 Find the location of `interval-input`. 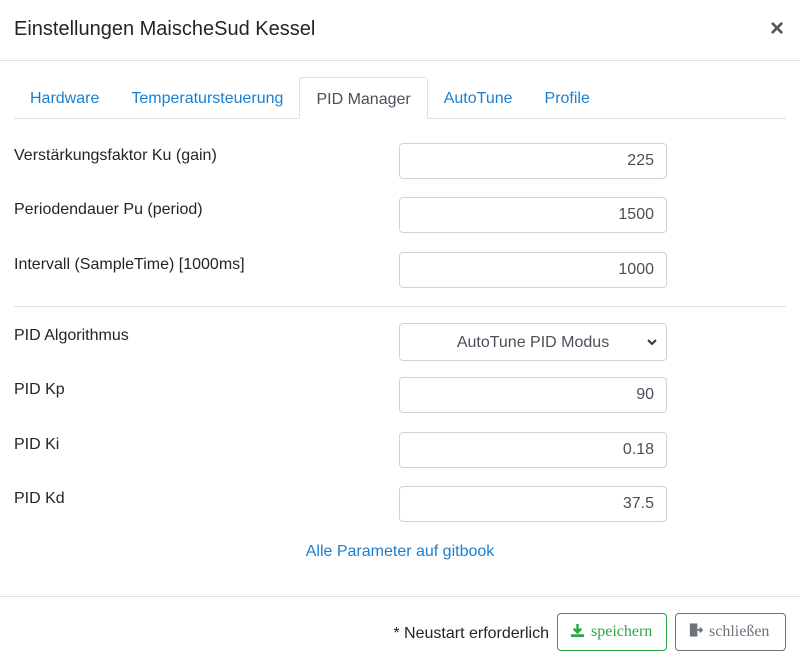

interval-input is located at coordinates (533, 270).